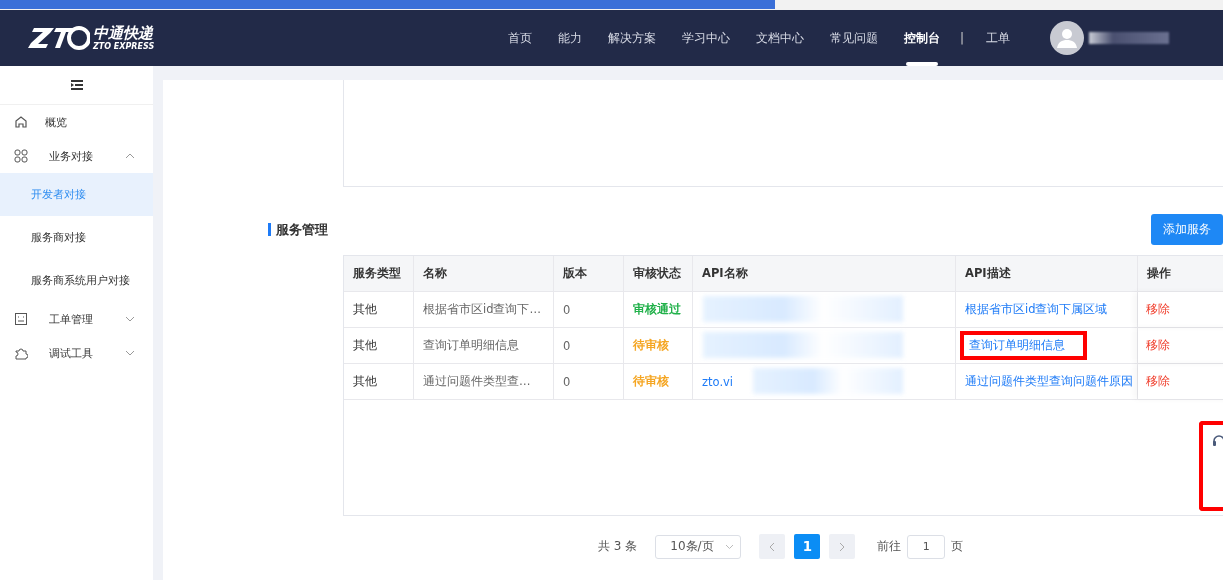 This screenshot has height=580, width=1223. Describe the element at coordinates (842, 546) in the screenshot. I see `chevron-right-icon` at that location.